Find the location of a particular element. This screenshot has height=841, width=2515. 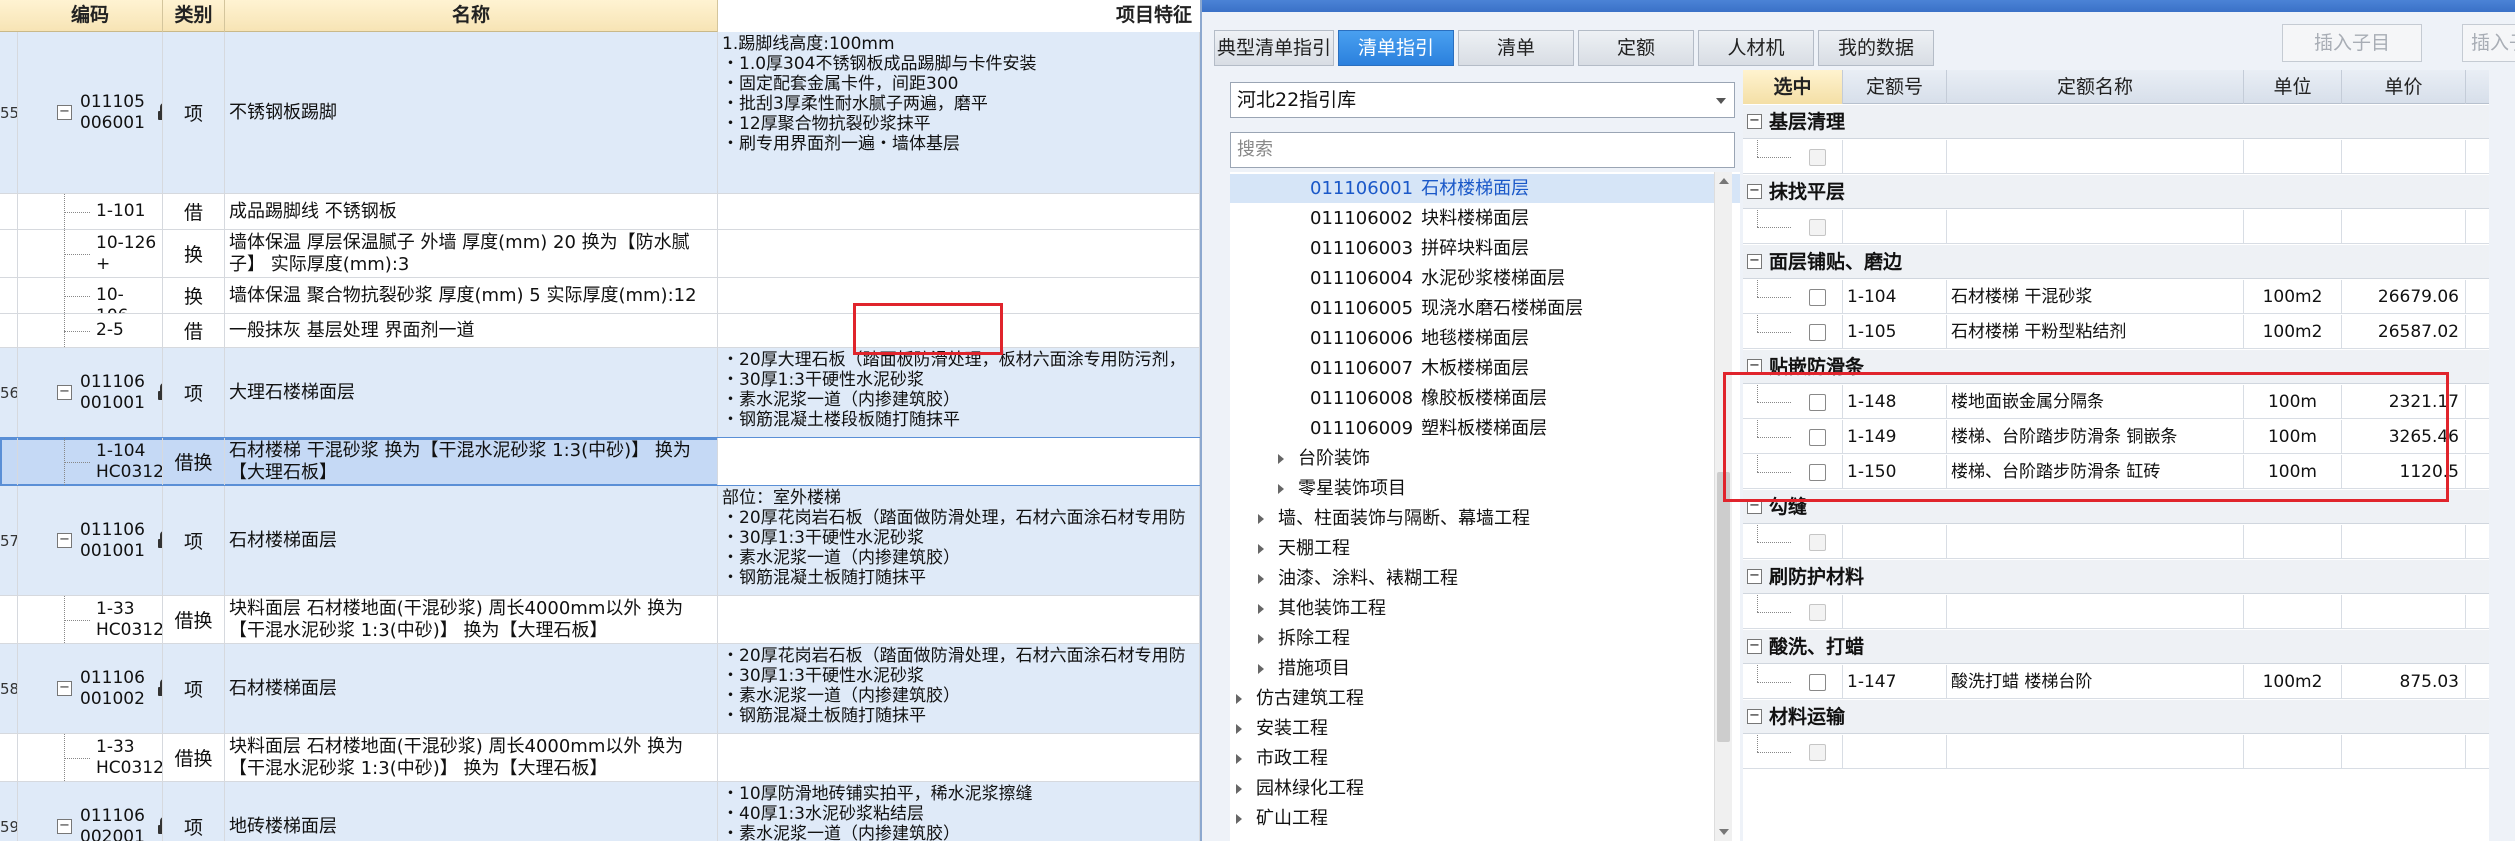

quota-item-row: 1-105 石材楼梯 干粉型粘结剂 100m2 26587.02 is located at coordinates (2116, 332).